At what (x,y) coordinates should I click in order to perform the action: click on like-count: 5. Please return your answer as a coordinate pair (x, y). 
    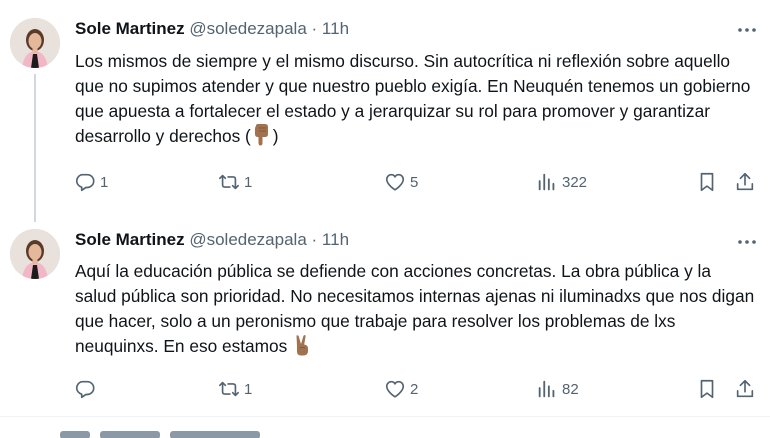
    Looking at the image, I should click on (414, 182).